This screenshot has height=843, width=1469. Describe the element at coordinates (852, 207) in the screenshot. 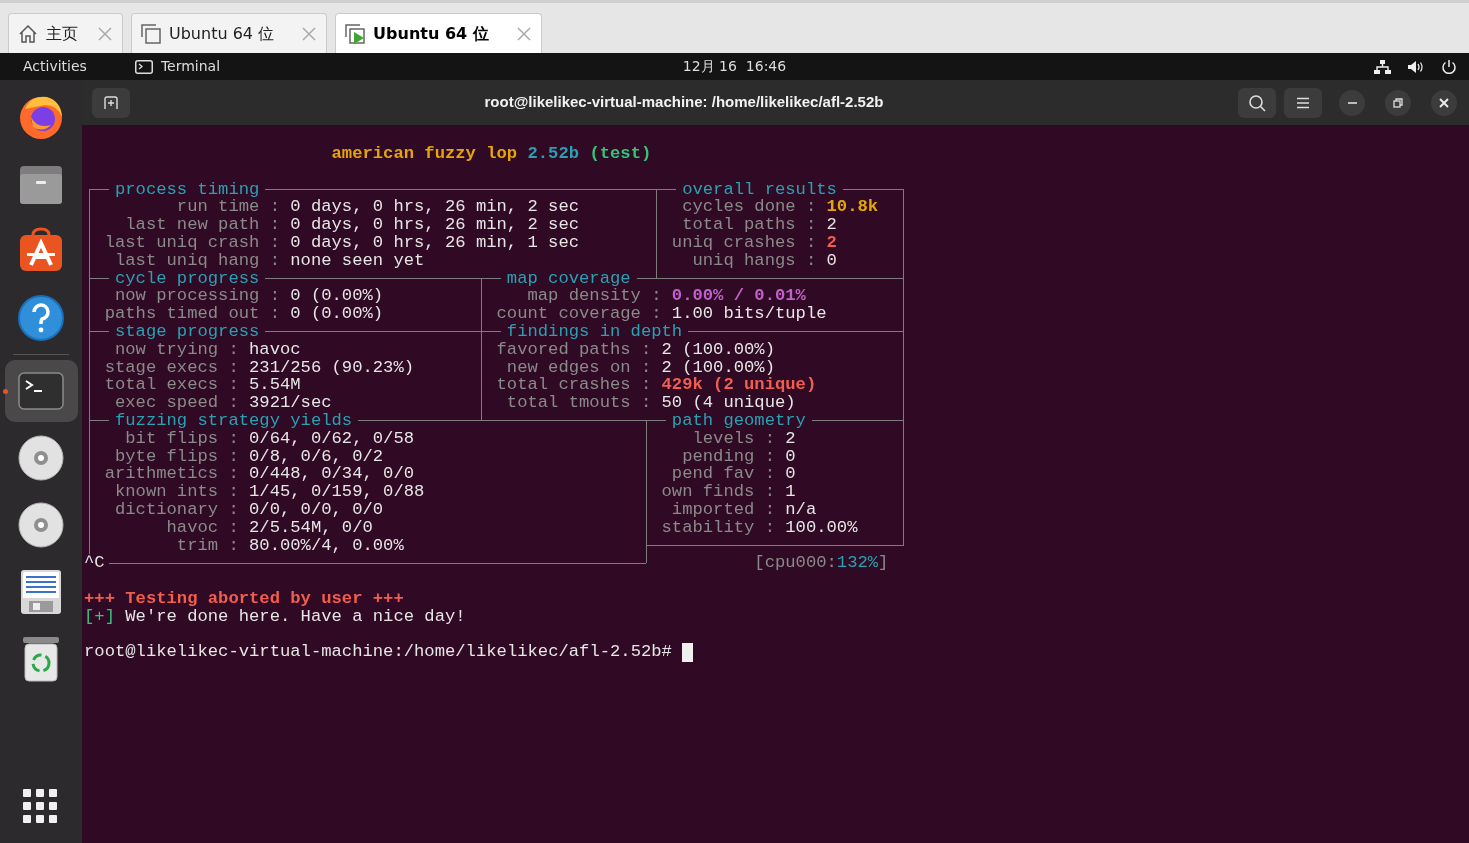

I see `stat-value: 10.8k` at that location.